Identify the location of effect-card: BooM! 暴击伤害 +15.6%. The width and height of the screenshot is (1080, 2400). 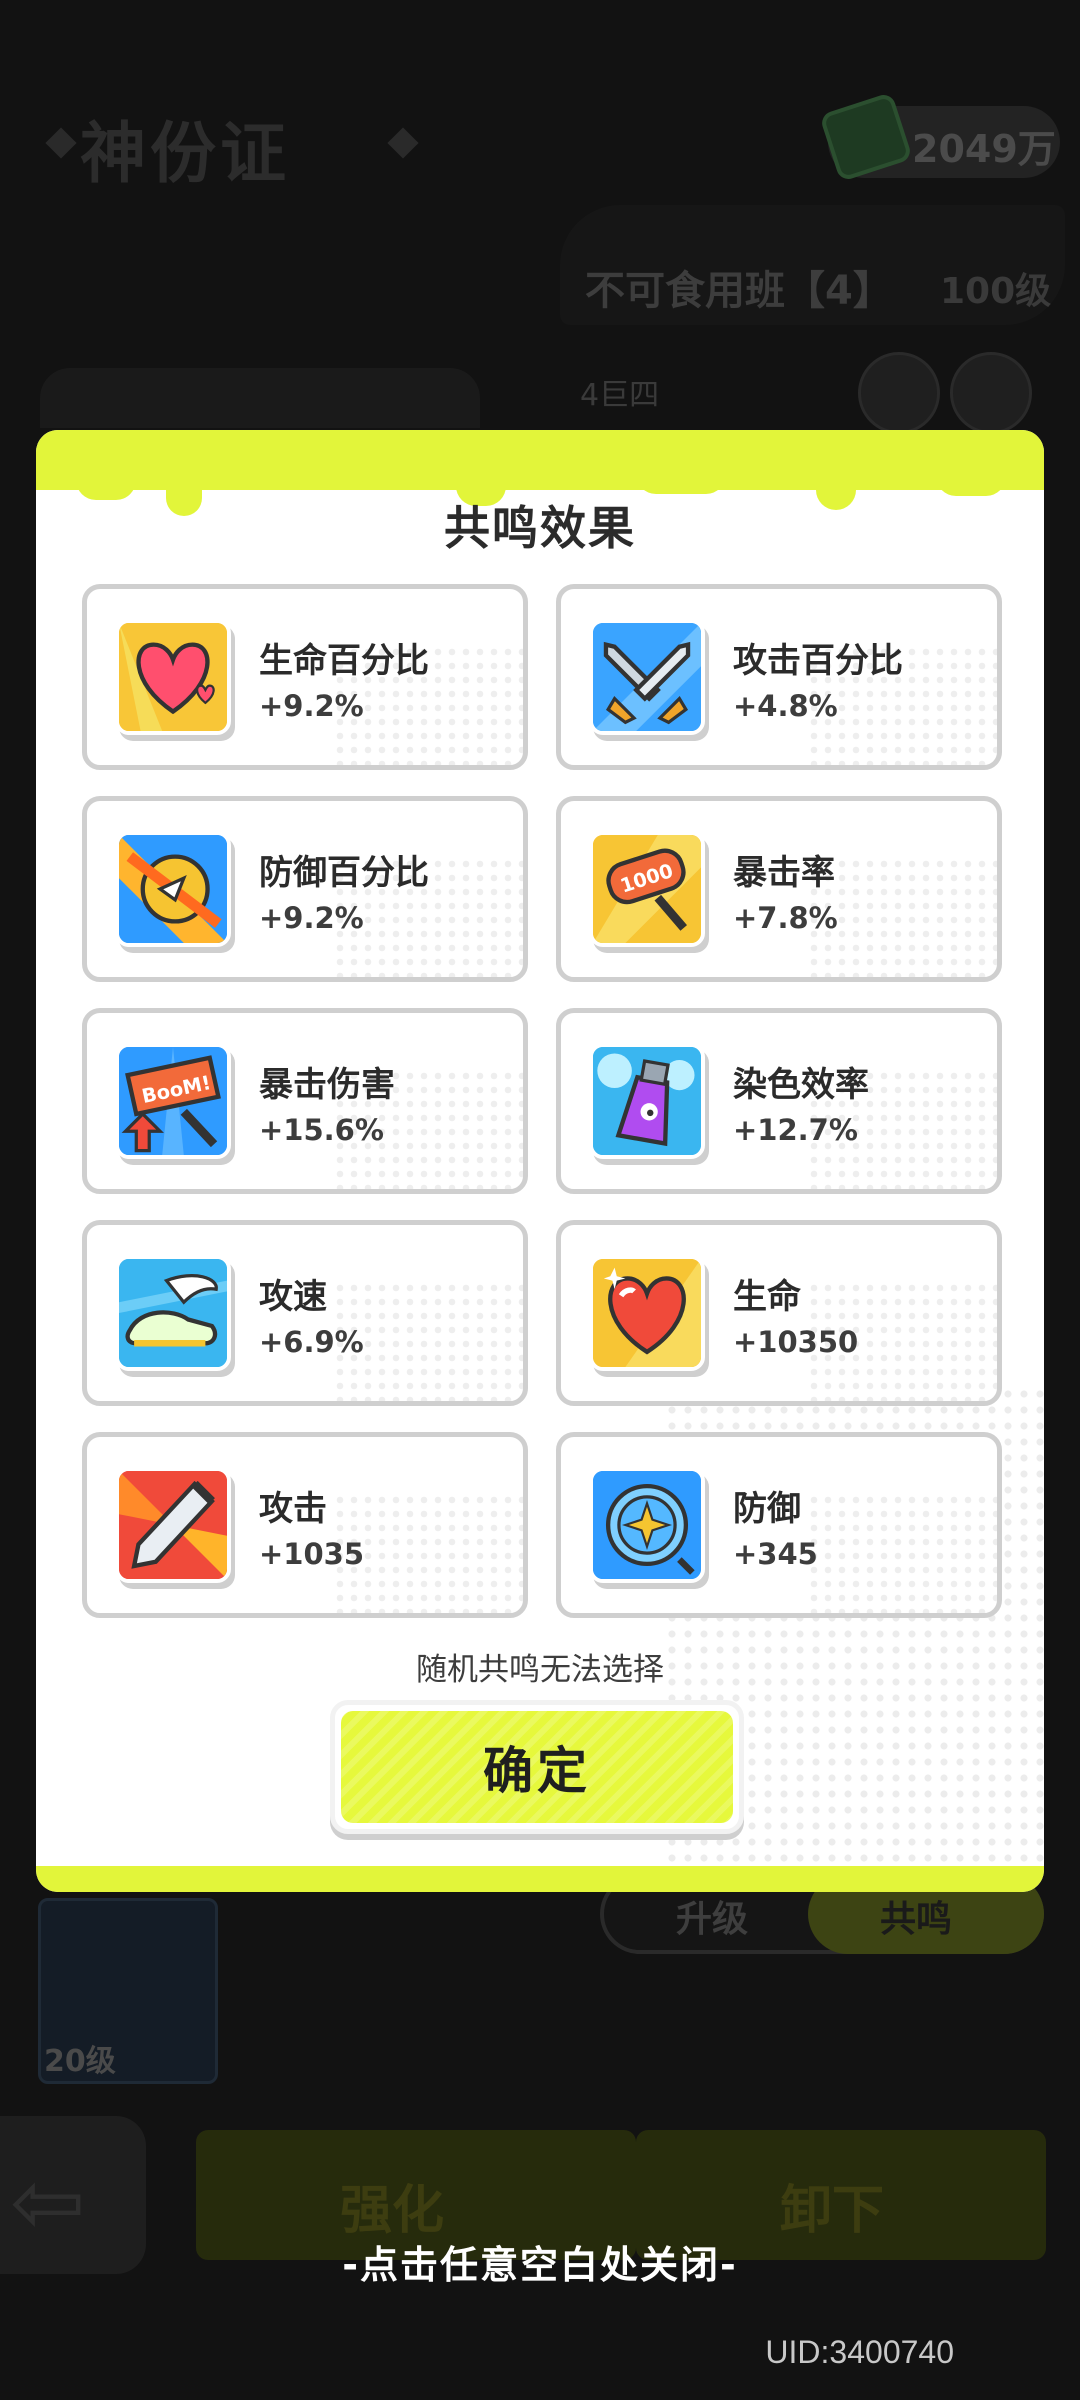
(305, 1101).